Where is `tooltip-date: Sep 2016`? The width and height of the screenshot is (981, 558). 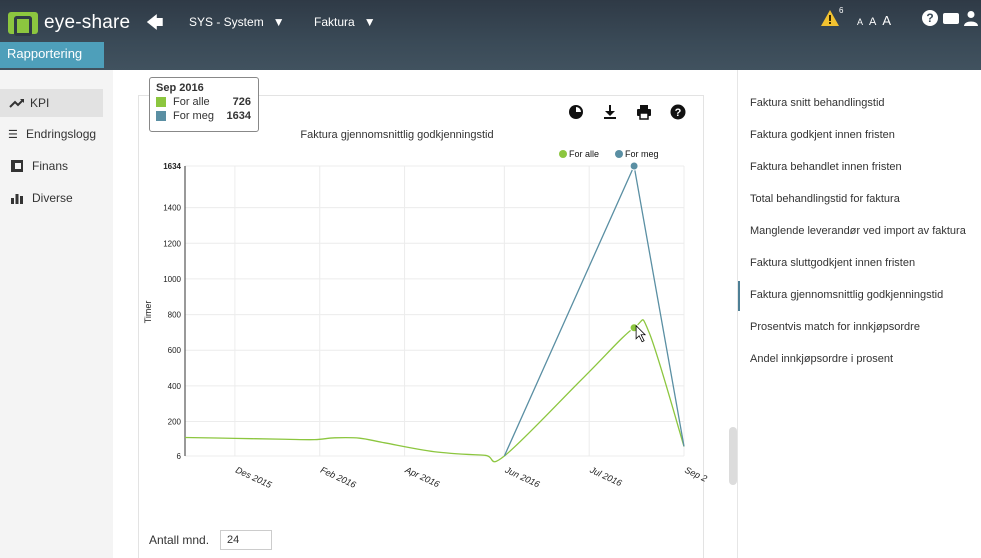 tooltip-date: Sep 2016 is located at coordinates (180, 88).